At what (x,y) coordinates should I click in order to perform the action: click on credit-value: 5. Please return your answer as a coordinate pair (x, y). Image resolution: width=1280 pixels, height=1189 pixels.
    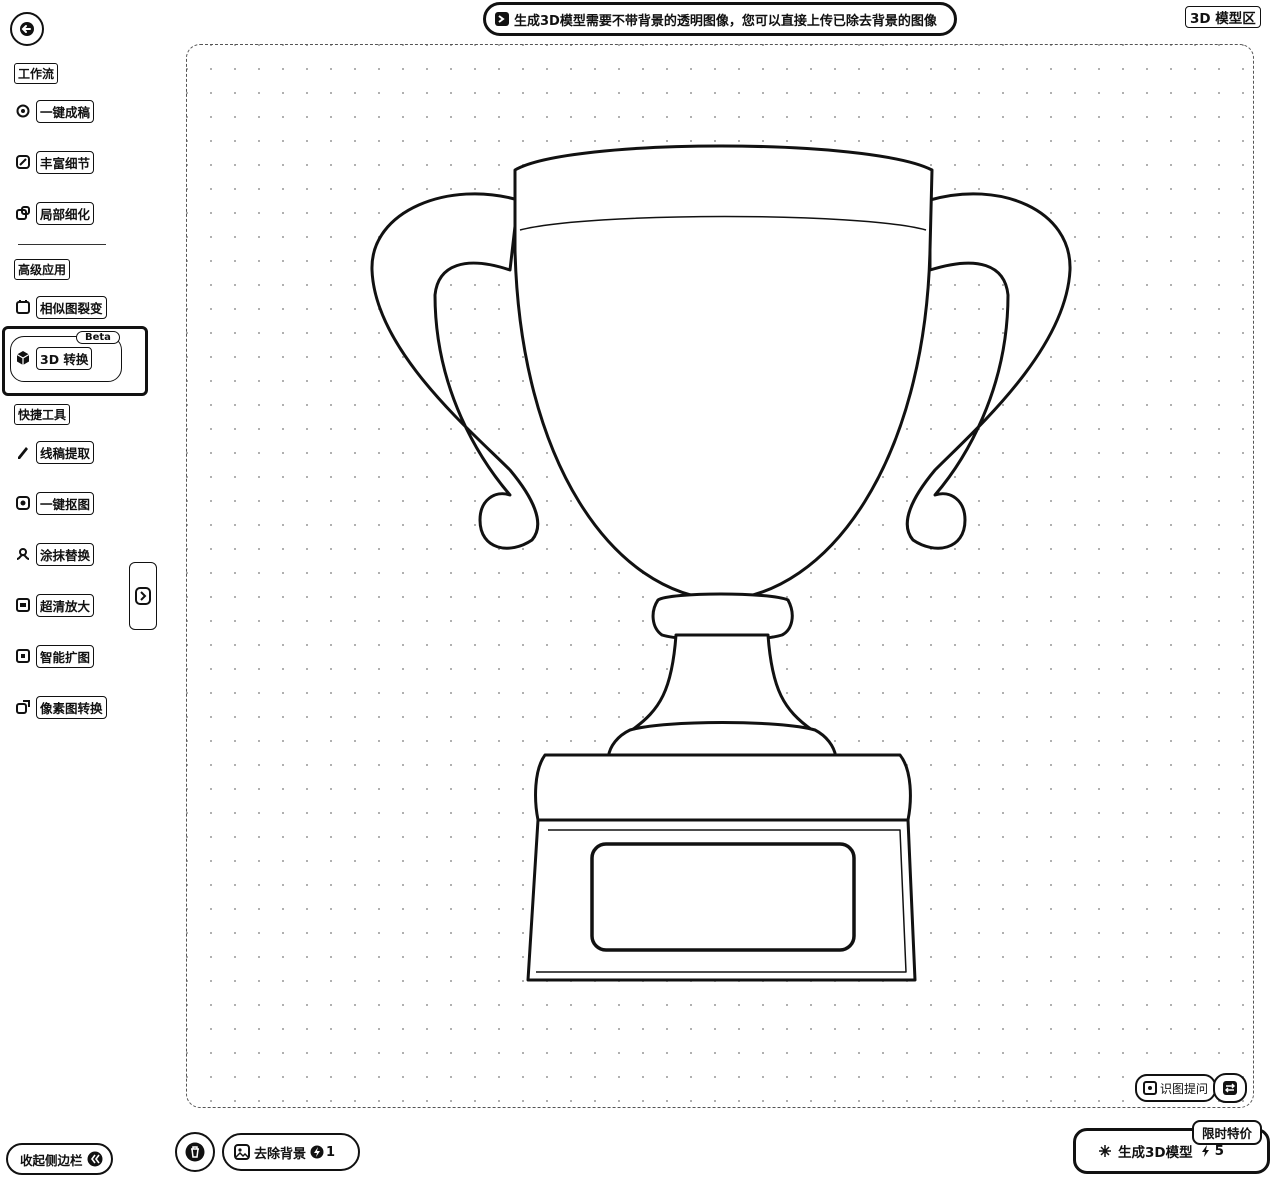
    Looking at the image, I should click on (1219, 1151).